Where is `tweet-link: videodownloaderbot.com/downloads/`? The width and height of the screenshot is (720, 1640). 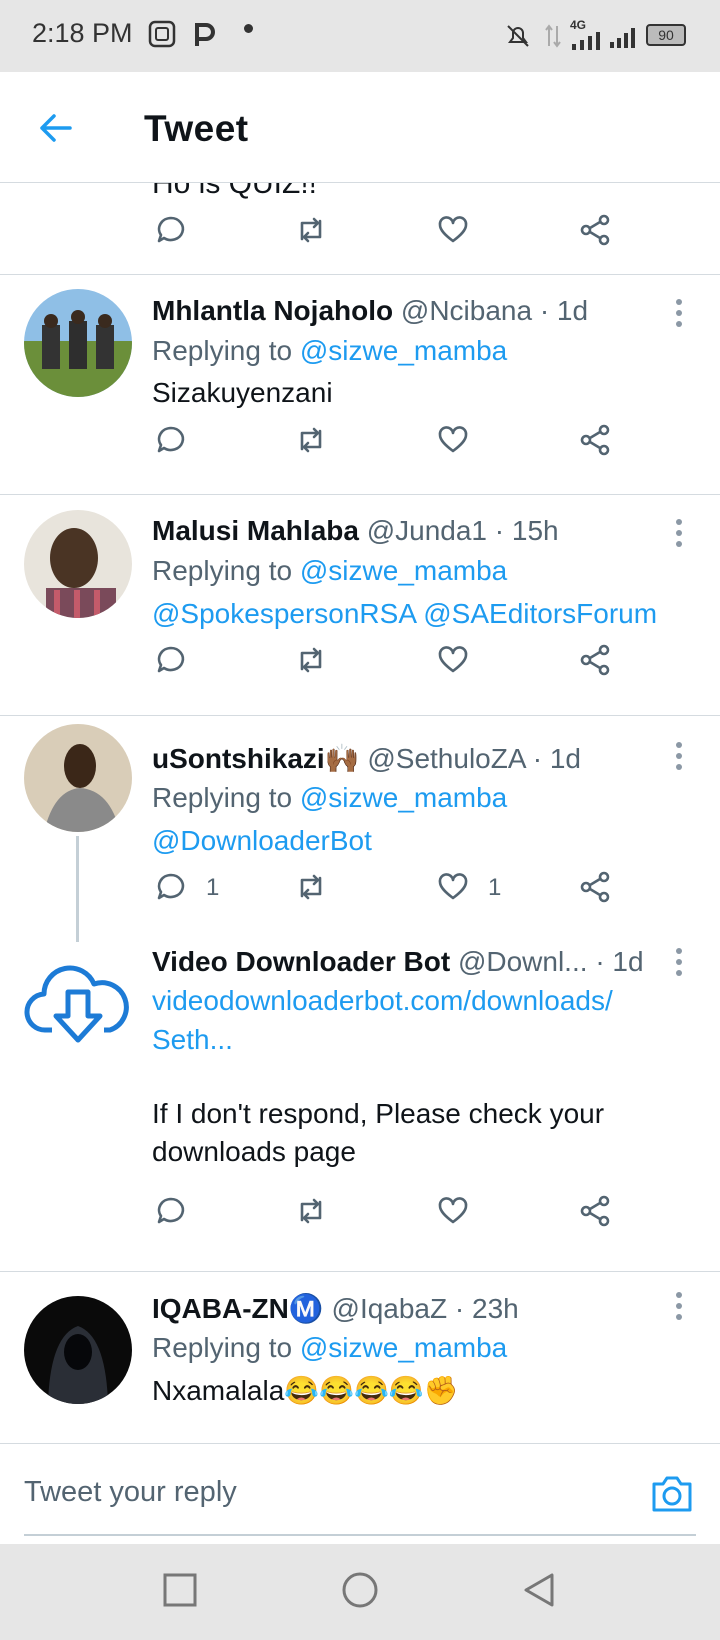 tweet-link: videodownloaderbot.com/downloads/ is located at coordinates (382, 1001).